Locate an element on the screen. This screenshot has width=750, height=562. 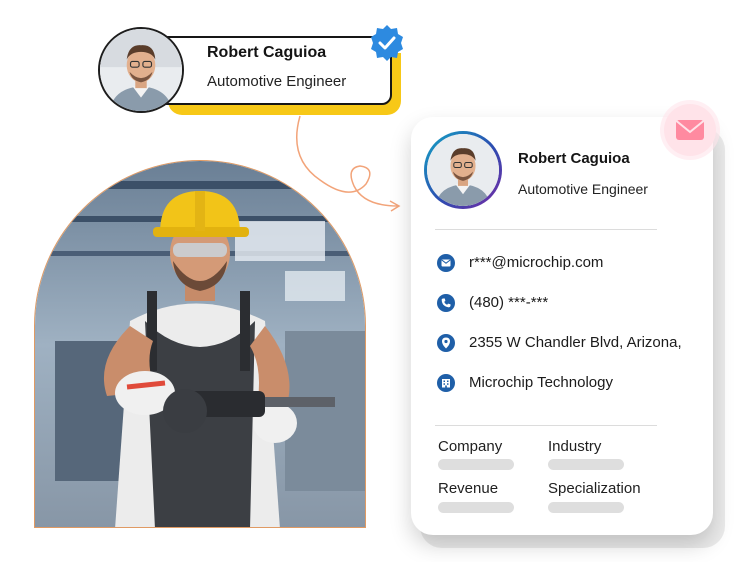
field-company-label: Company is located at coordinates (470, 446).